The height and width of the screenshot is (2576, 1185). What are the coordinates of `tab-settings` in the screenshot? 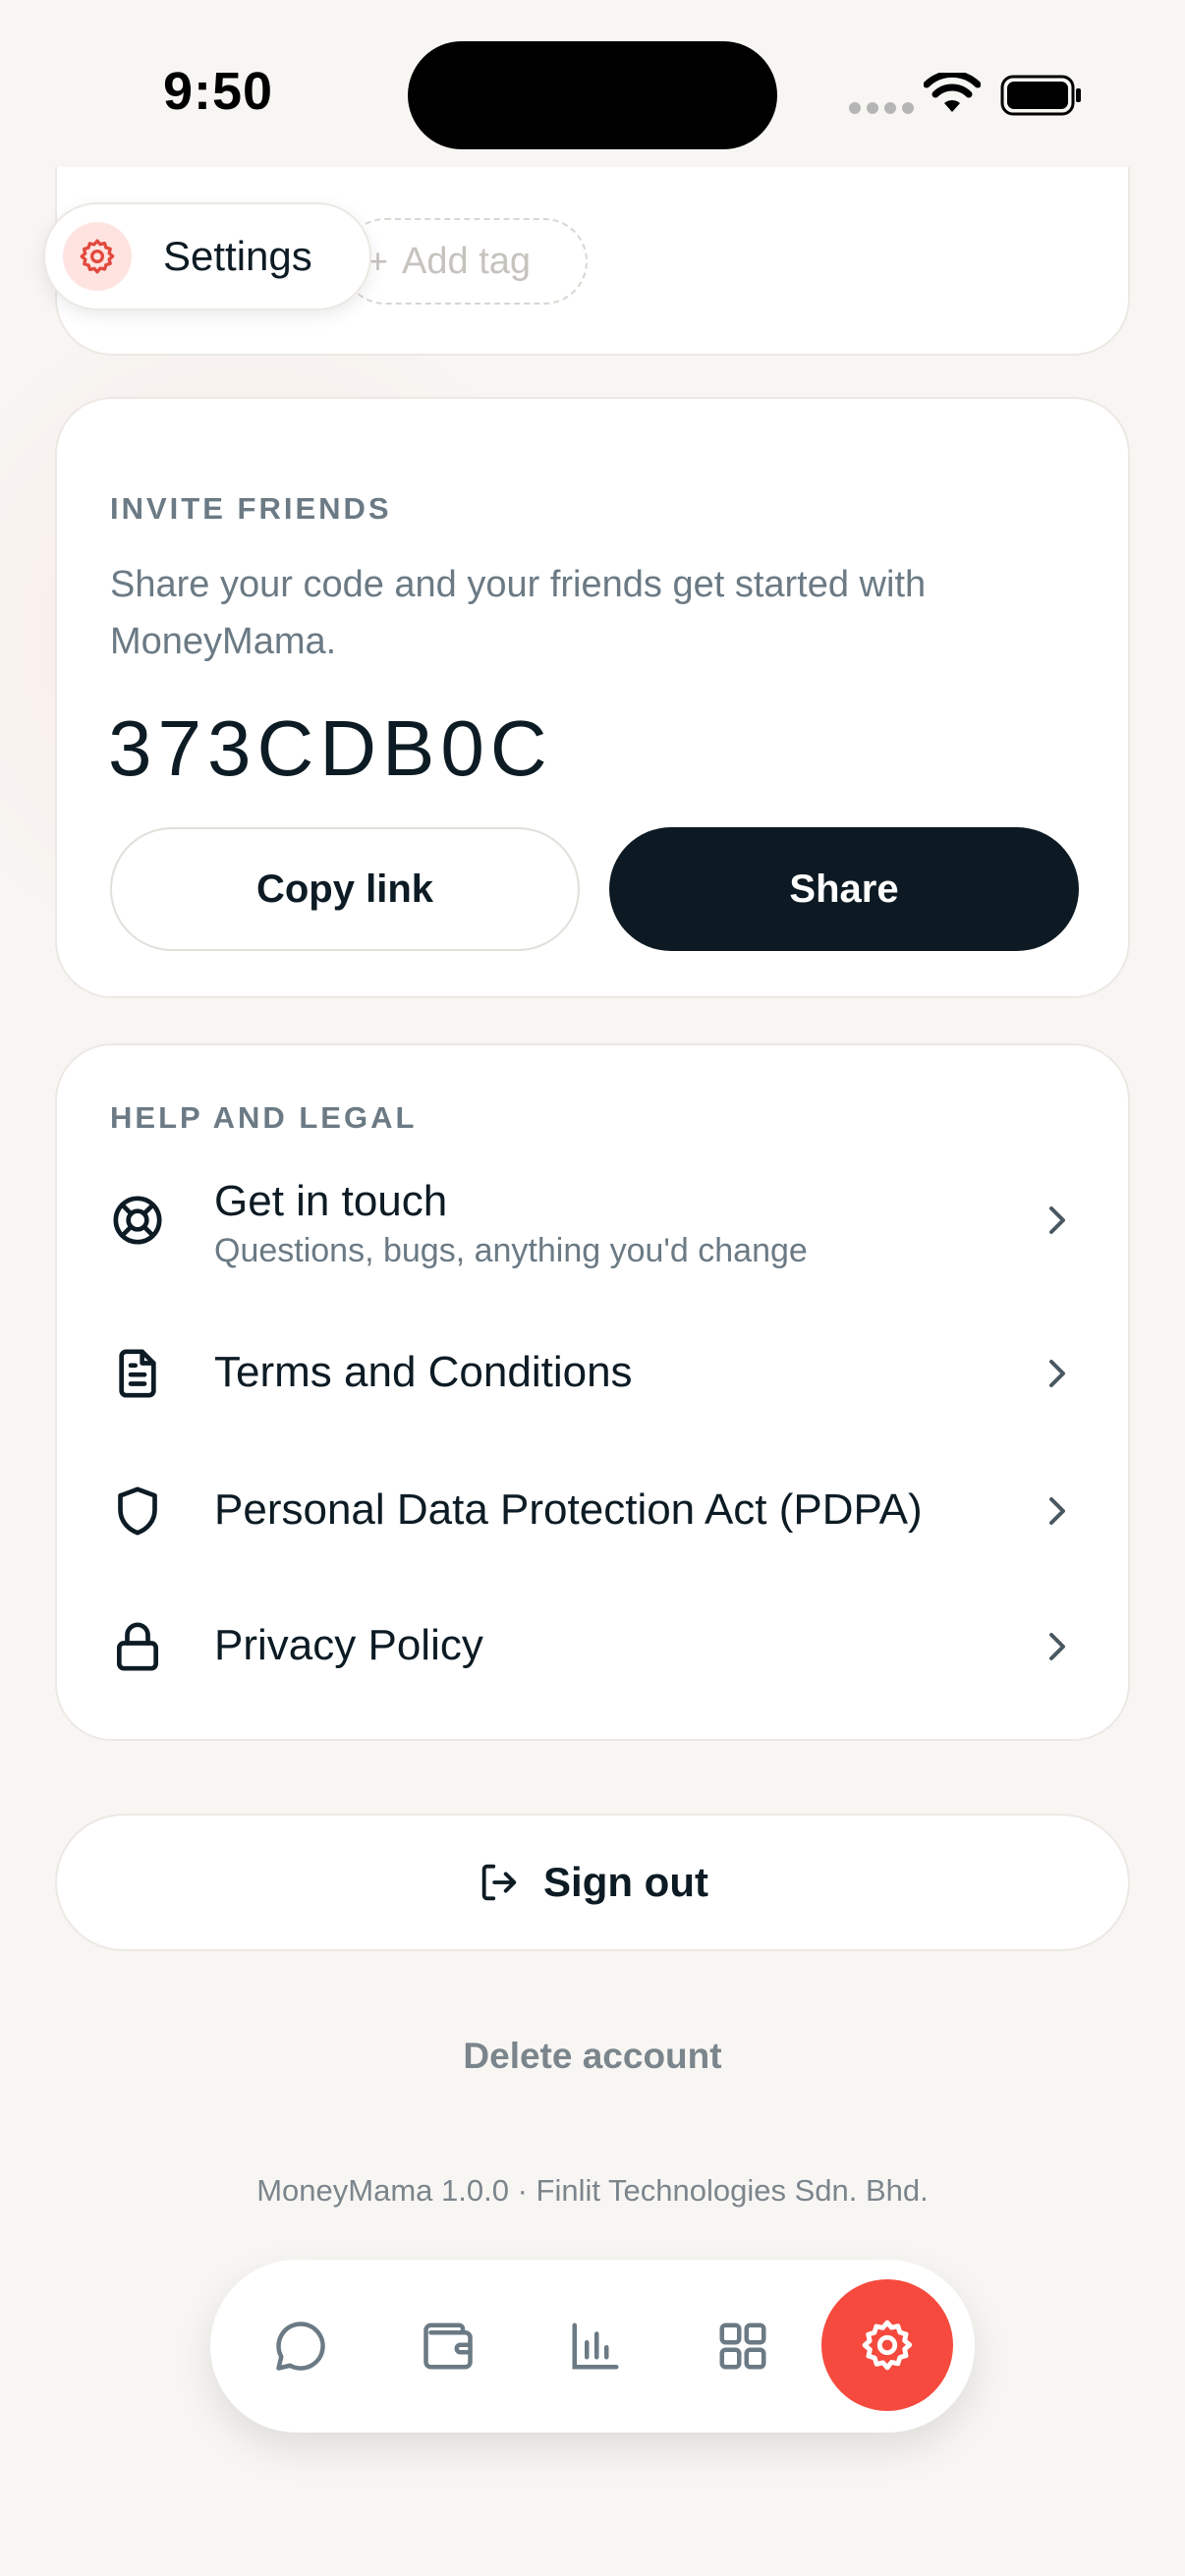 It's located at (887, 2345).